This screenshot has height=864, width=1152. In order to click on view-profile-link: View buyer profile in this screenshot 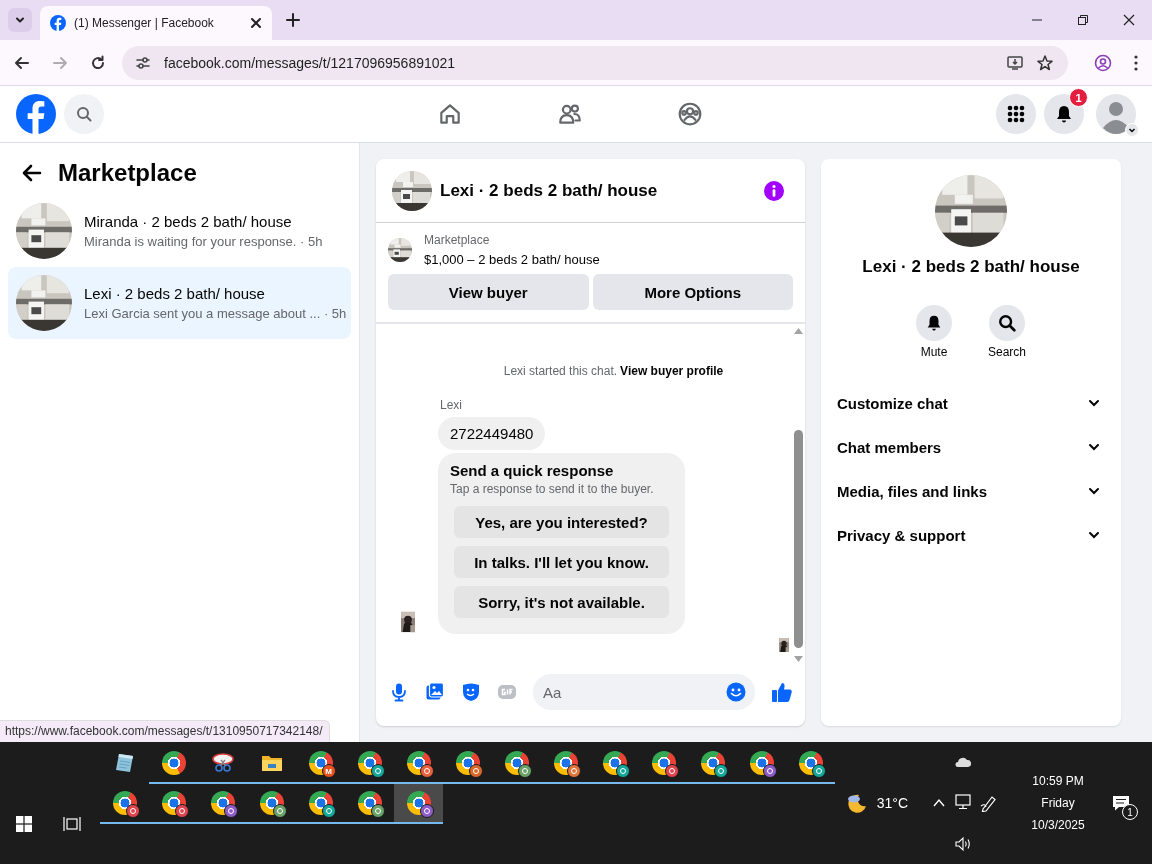, I will do `click(672, 371)`.